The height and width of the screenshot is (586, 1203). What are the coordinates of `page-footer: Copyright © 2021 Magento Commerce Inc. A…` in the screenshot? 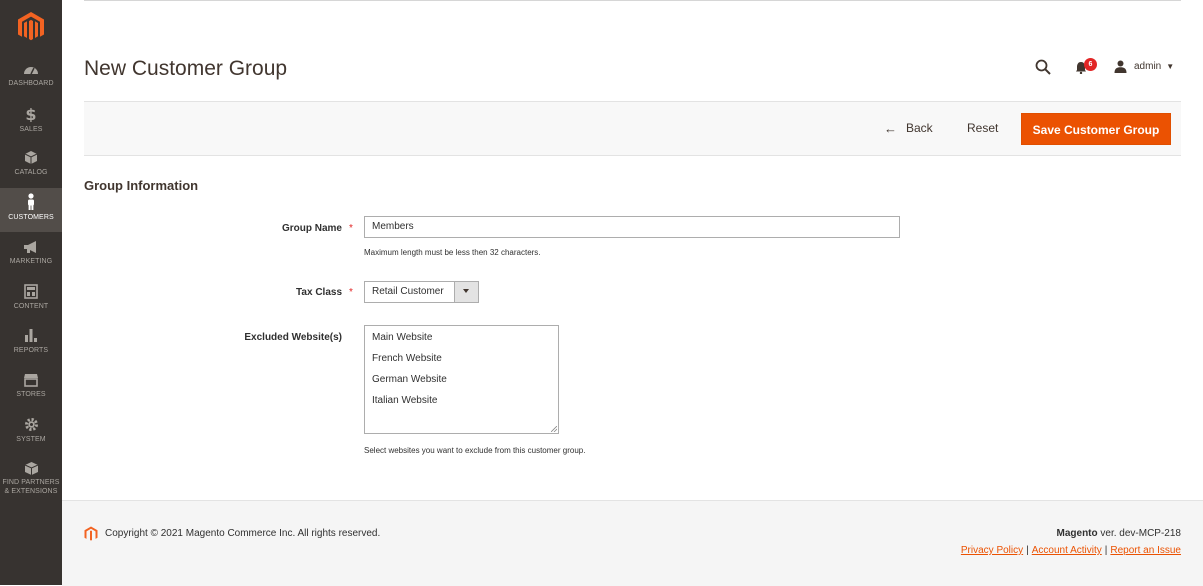 It's located at (632, 543).